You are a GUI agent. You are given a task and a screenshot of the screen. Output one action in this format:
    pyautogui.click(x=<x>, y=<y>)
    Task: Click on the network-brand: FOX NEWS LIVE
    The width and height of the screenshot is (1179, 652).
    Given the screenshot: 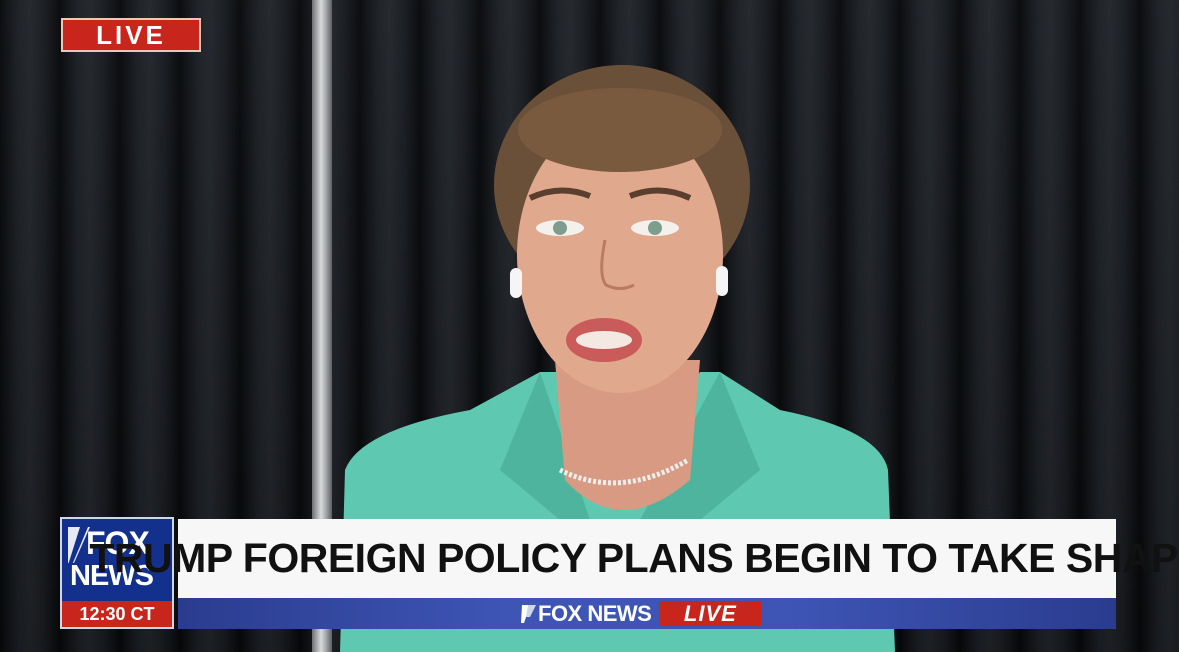 What is the action you would take?
    pyautogui.click(x=641, y=613)
    